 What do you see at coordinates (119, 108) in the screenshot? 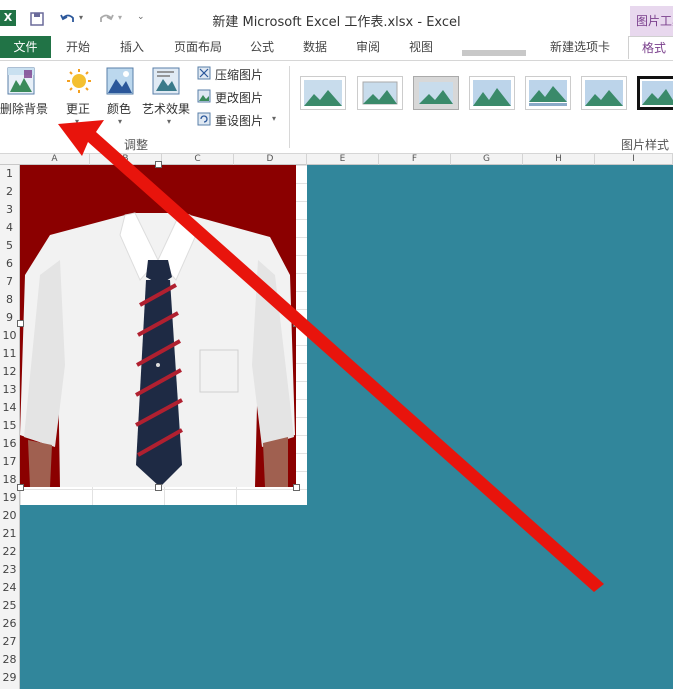
I see `color-label: 颜色` at bounding box center [119, 108].